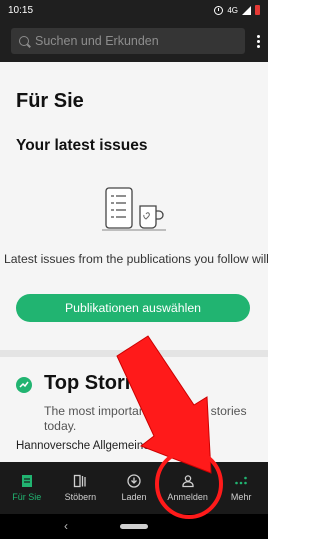  What do you see at coordinates (187, 497) in the screenshot?
I see `nav-label: Anmelden` at bounding box center [187, 497].